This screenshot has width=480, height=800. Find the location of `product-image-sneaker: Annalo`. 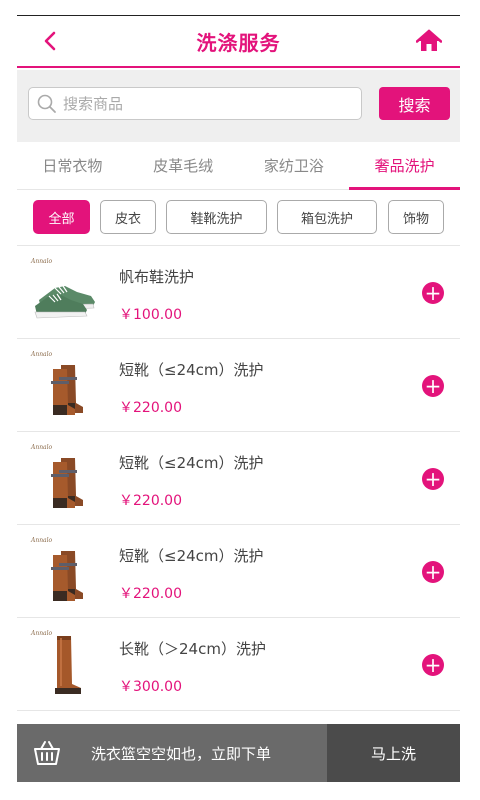

product-image-sneaker: Annalo is located at coordinates (66, 293).